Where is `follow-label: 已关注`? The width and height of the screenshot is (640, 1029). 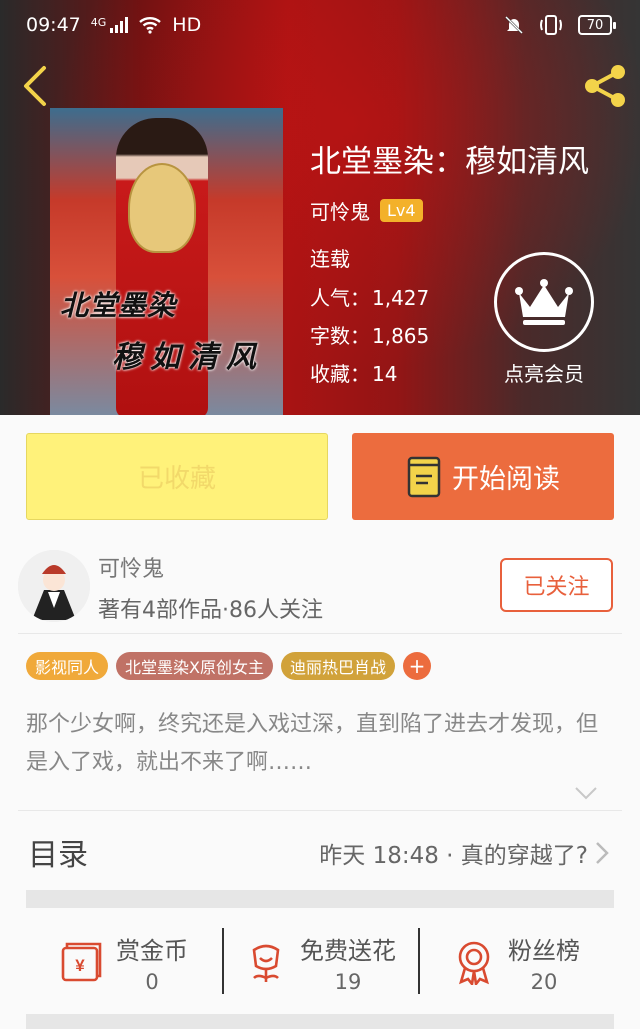 follow-label: 已关注 is located at coordinates (556, 587).